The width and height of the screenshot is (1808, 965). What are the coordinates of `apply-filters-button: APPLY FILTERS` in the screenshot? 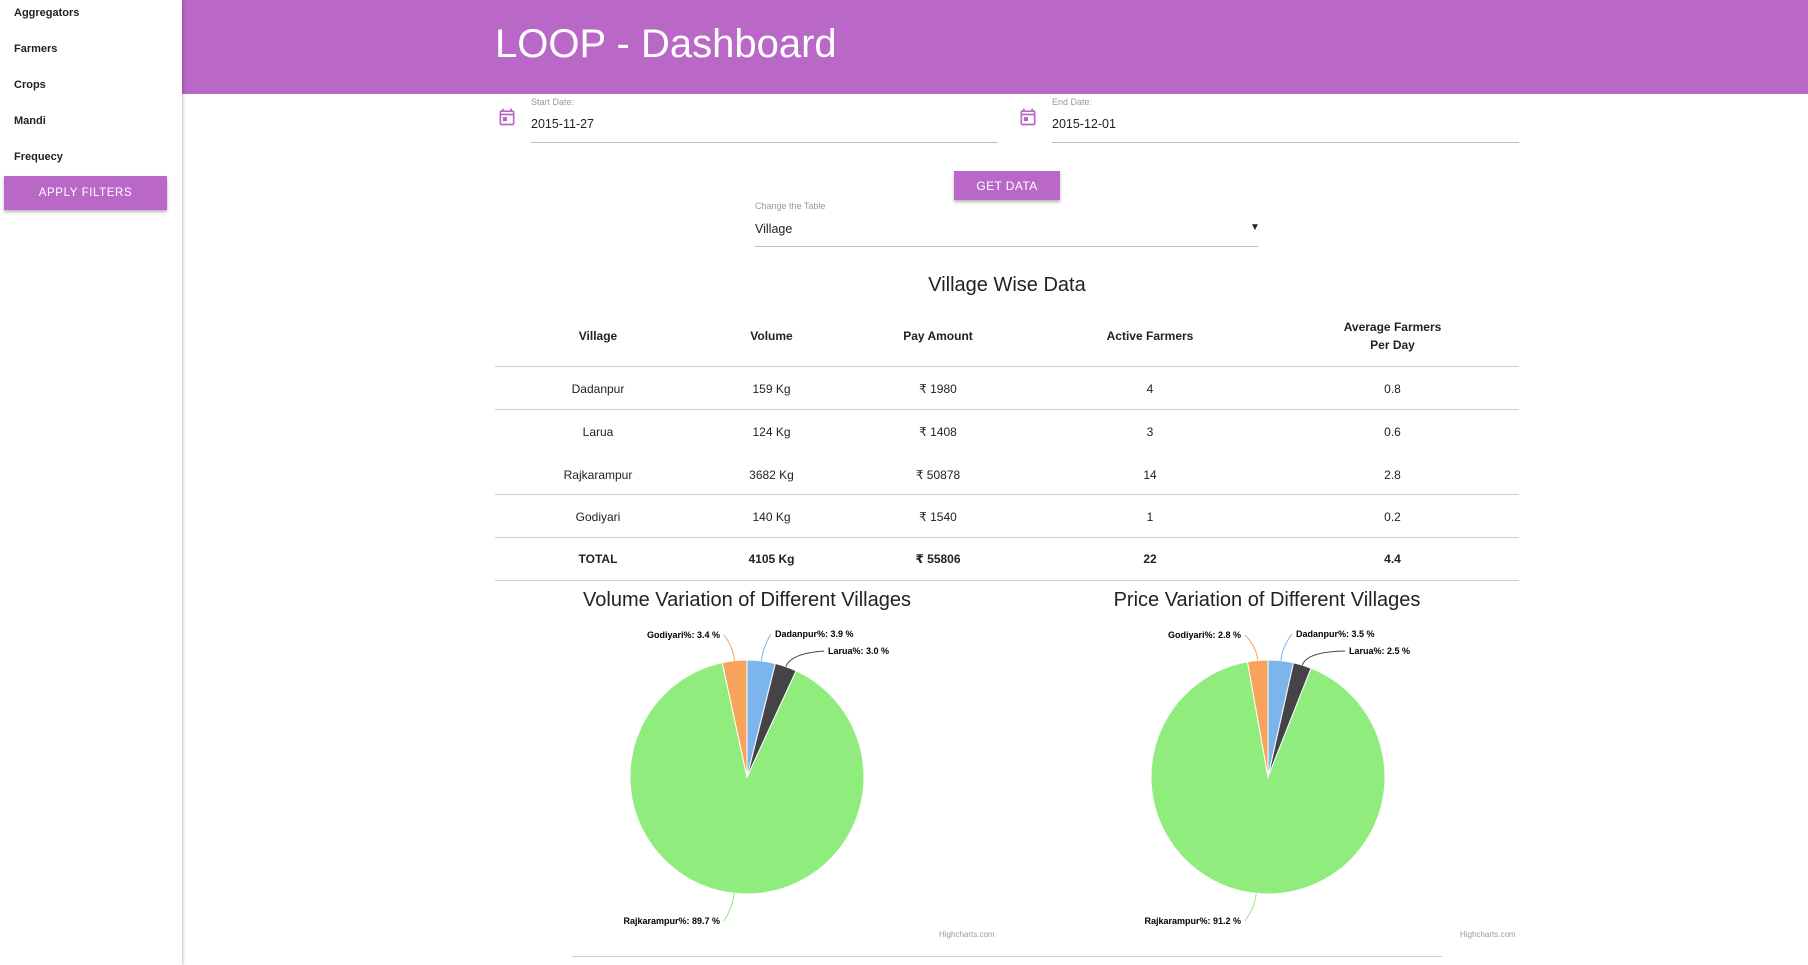 It's located at (85, 193).